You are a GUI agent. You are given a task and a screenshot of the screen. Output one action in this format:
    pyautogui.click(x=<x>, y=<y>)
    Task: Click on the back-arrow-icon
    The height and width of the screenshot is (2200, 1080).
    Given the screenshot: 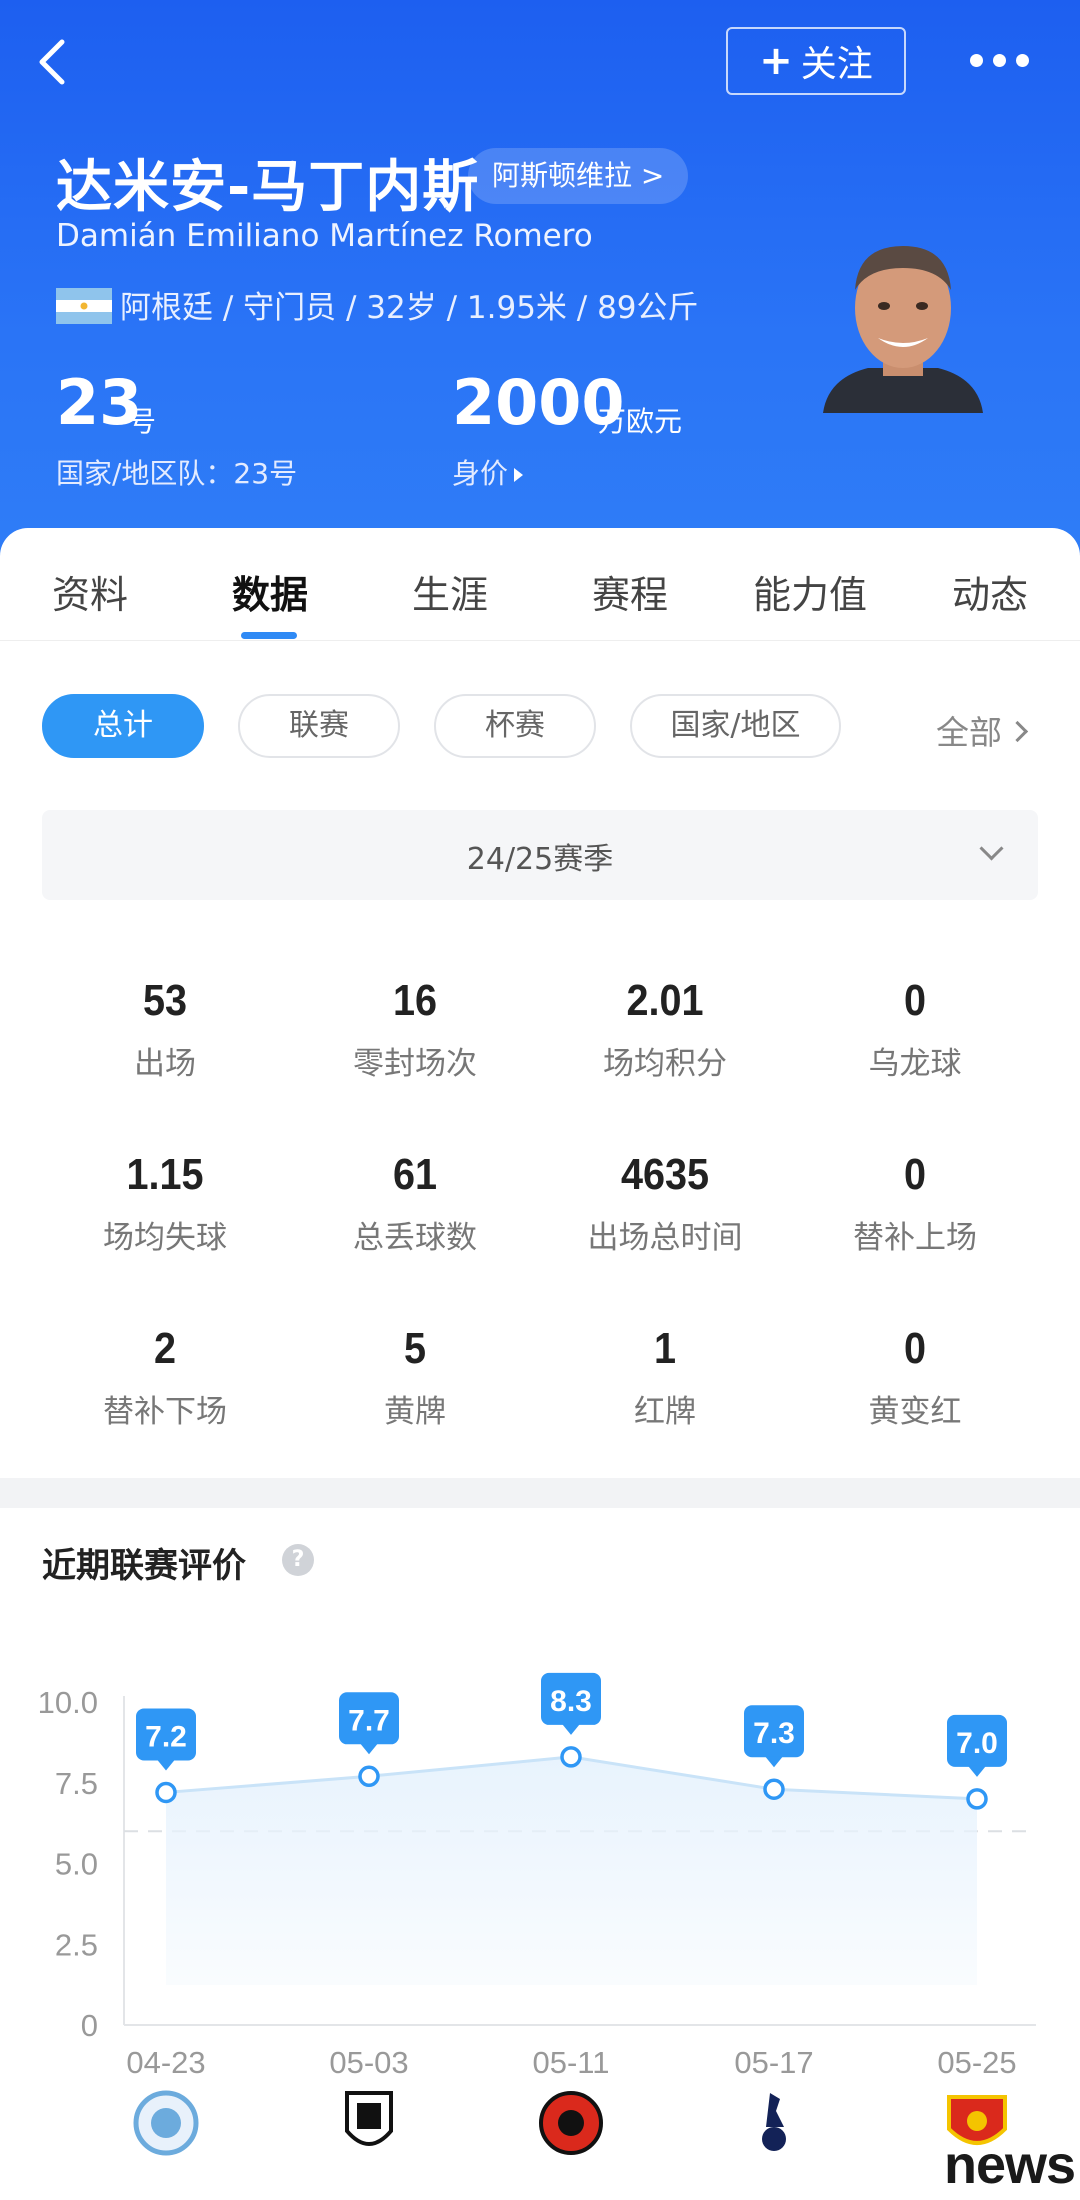 What is the action you would take?
    pyautogui.click(x=55, y=60)
    